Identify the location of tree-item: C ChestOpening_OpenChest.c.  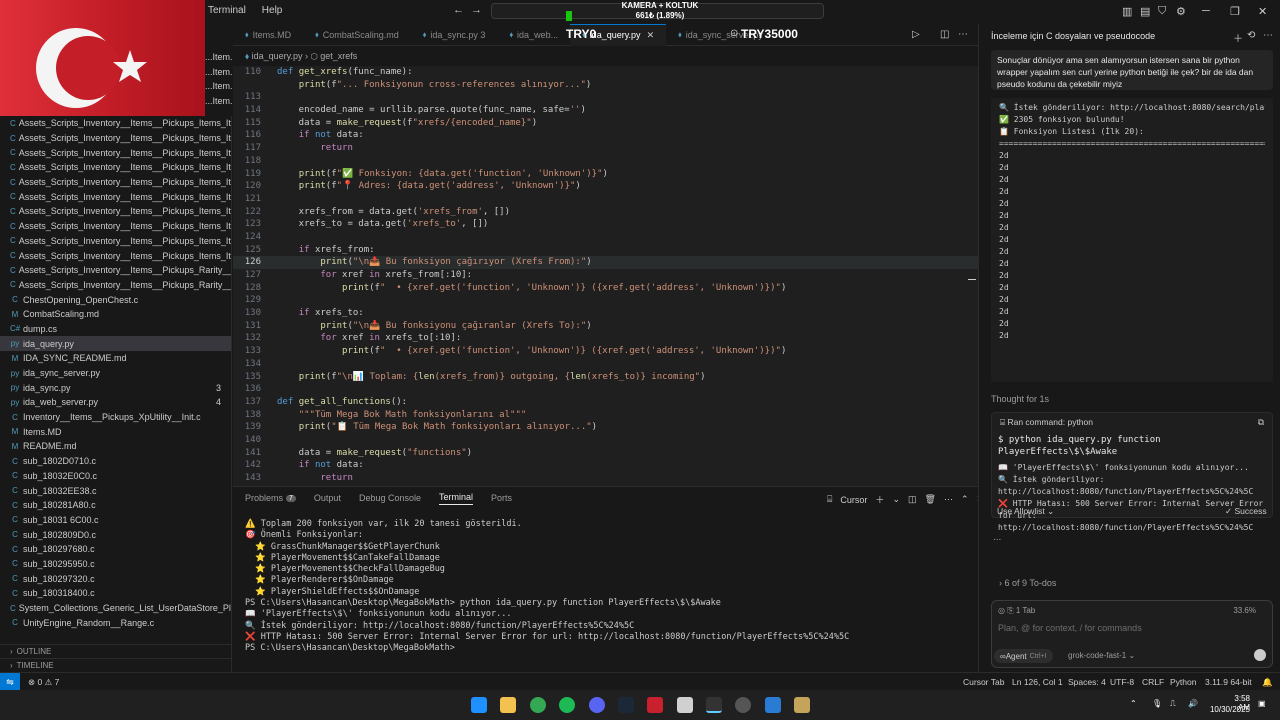
(115, 299).